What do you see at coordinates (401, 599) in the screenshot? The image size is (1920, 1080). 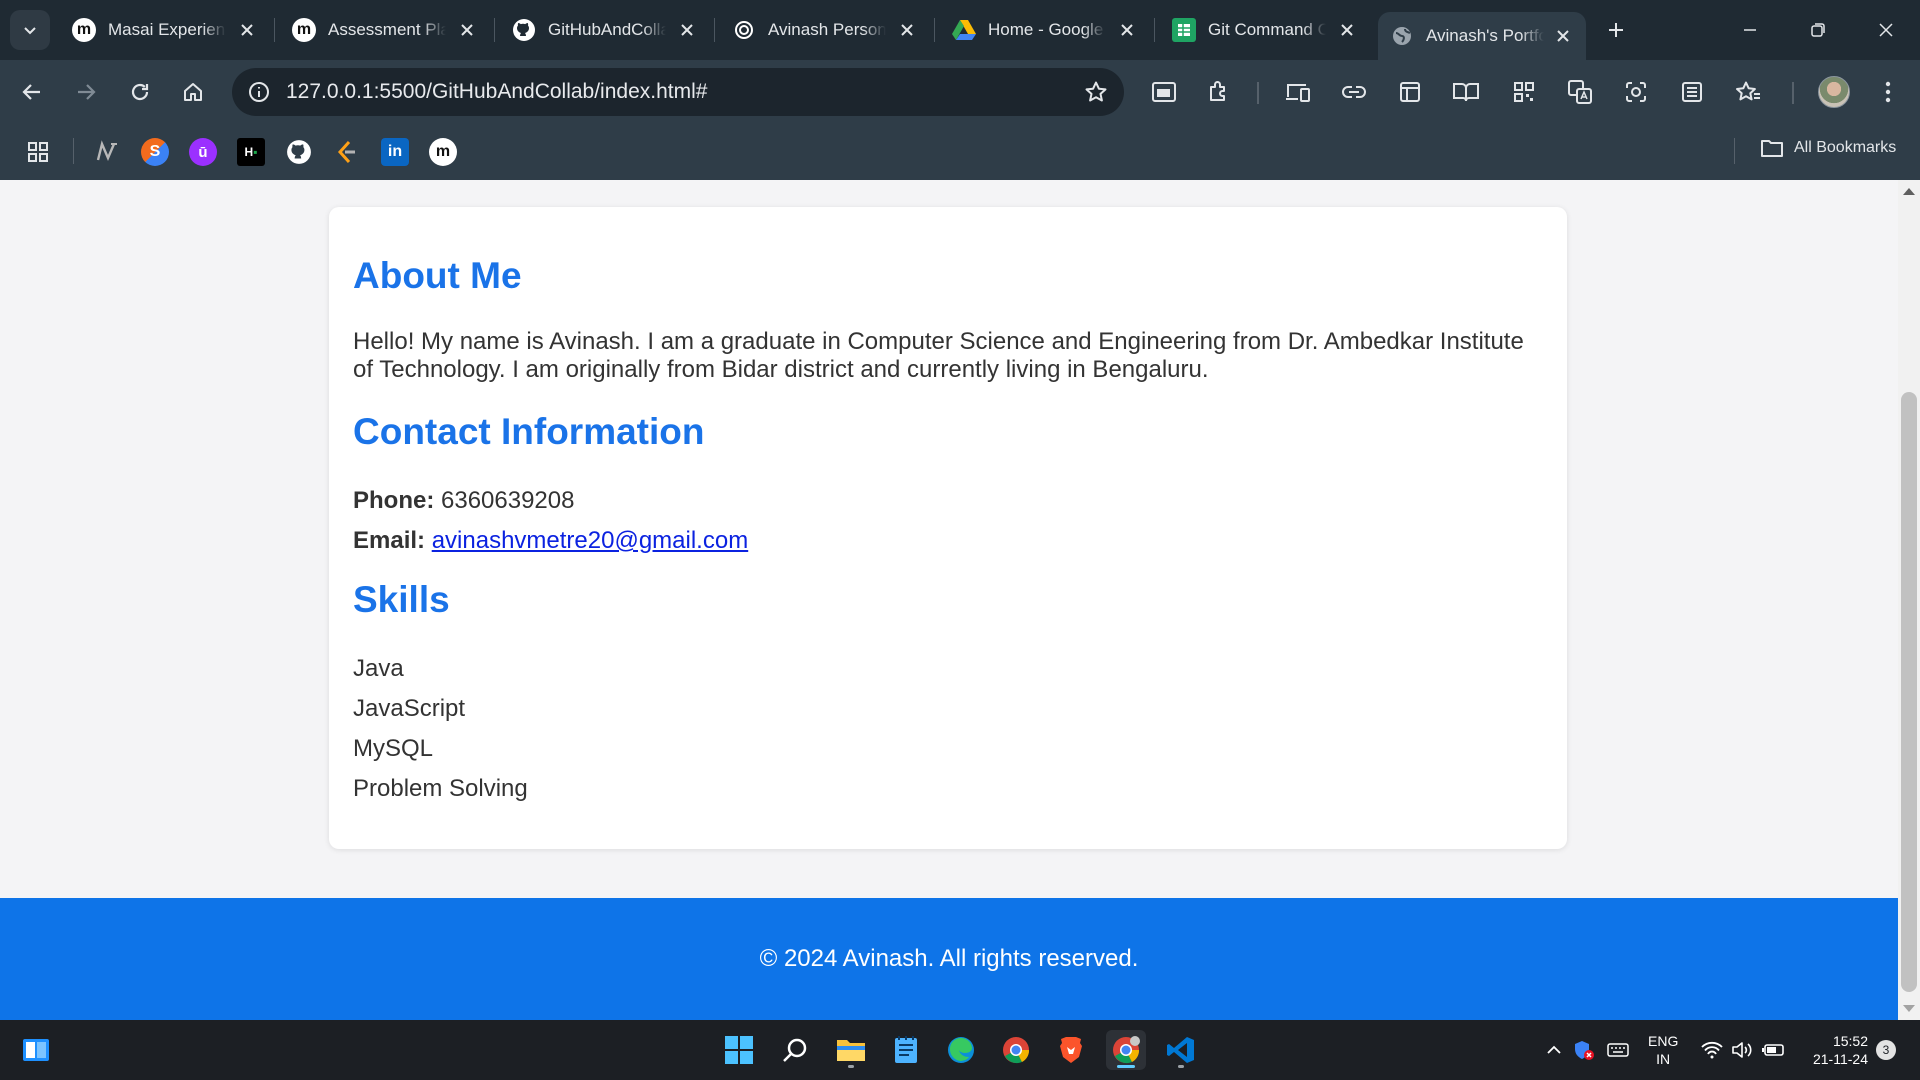 I see `skills-heading: Skills` at bounding box center [401, 599].